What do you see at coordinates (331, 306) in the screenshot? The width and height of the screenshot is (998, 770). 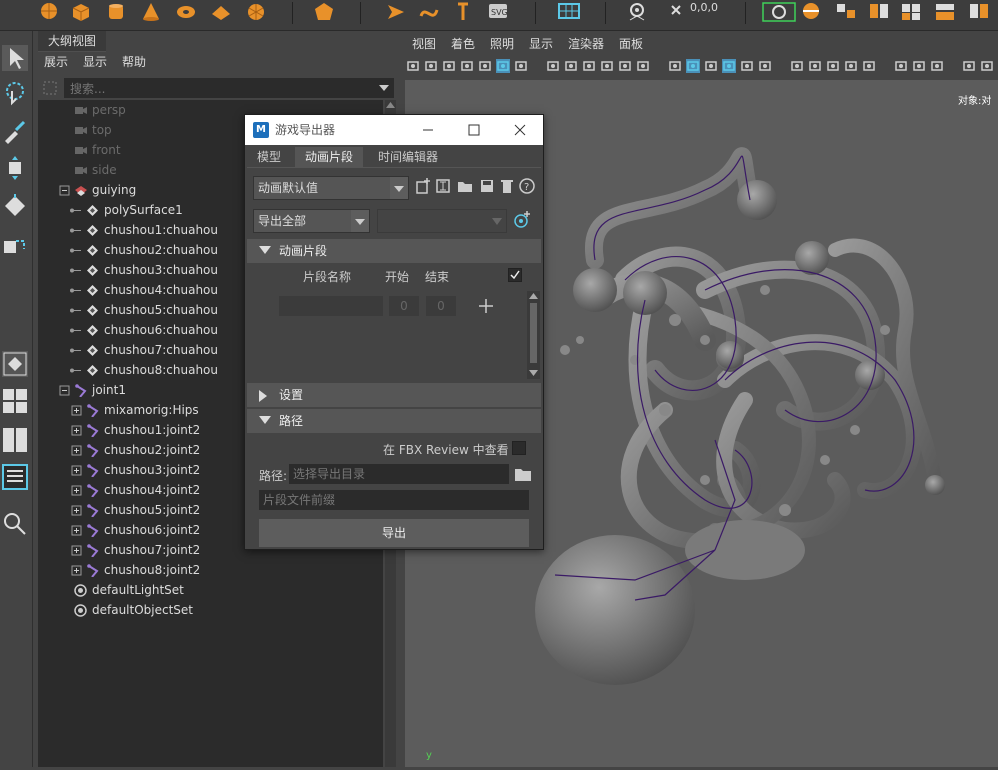 I see `clip-name-input` at bounding box center [331, 306].